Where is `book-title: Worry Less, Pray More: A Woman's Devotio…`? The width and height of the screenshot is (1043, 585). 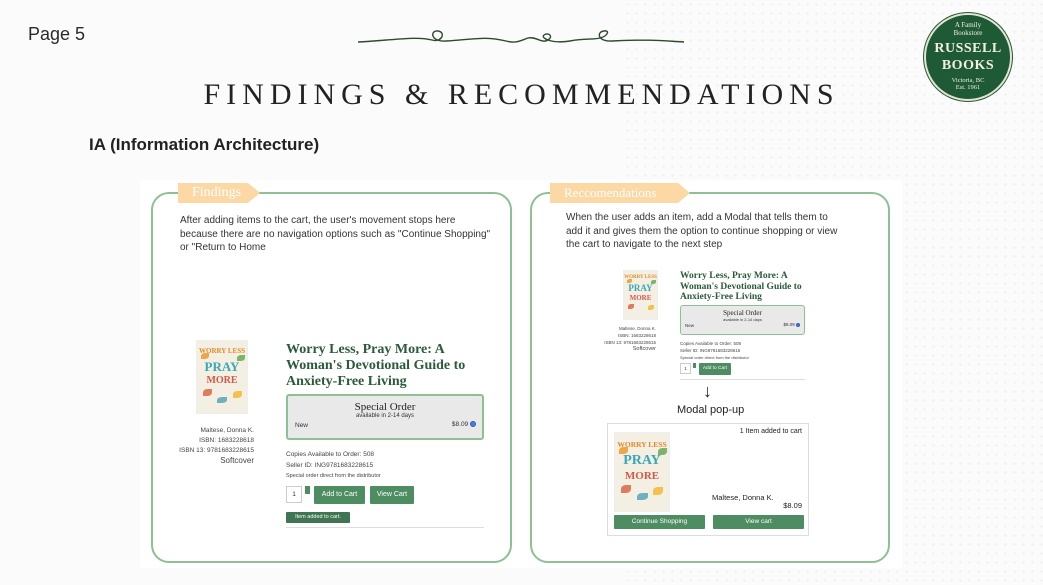
book-title: Worry Less, Pray More: A Woman's Devotio… is located at coordinates (386, 366).